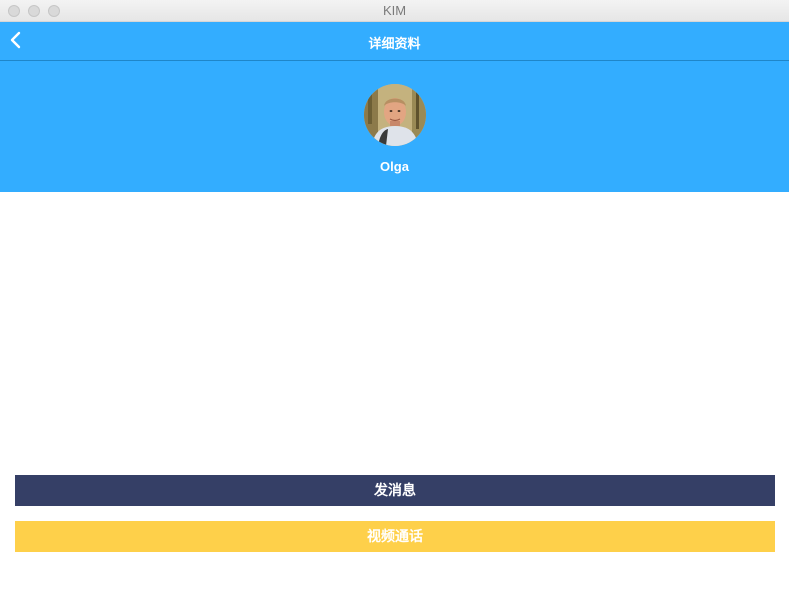 The width and height of the screenshot is (789, 613). I want to click on send-message-button: 发消息, so click(395, 490).